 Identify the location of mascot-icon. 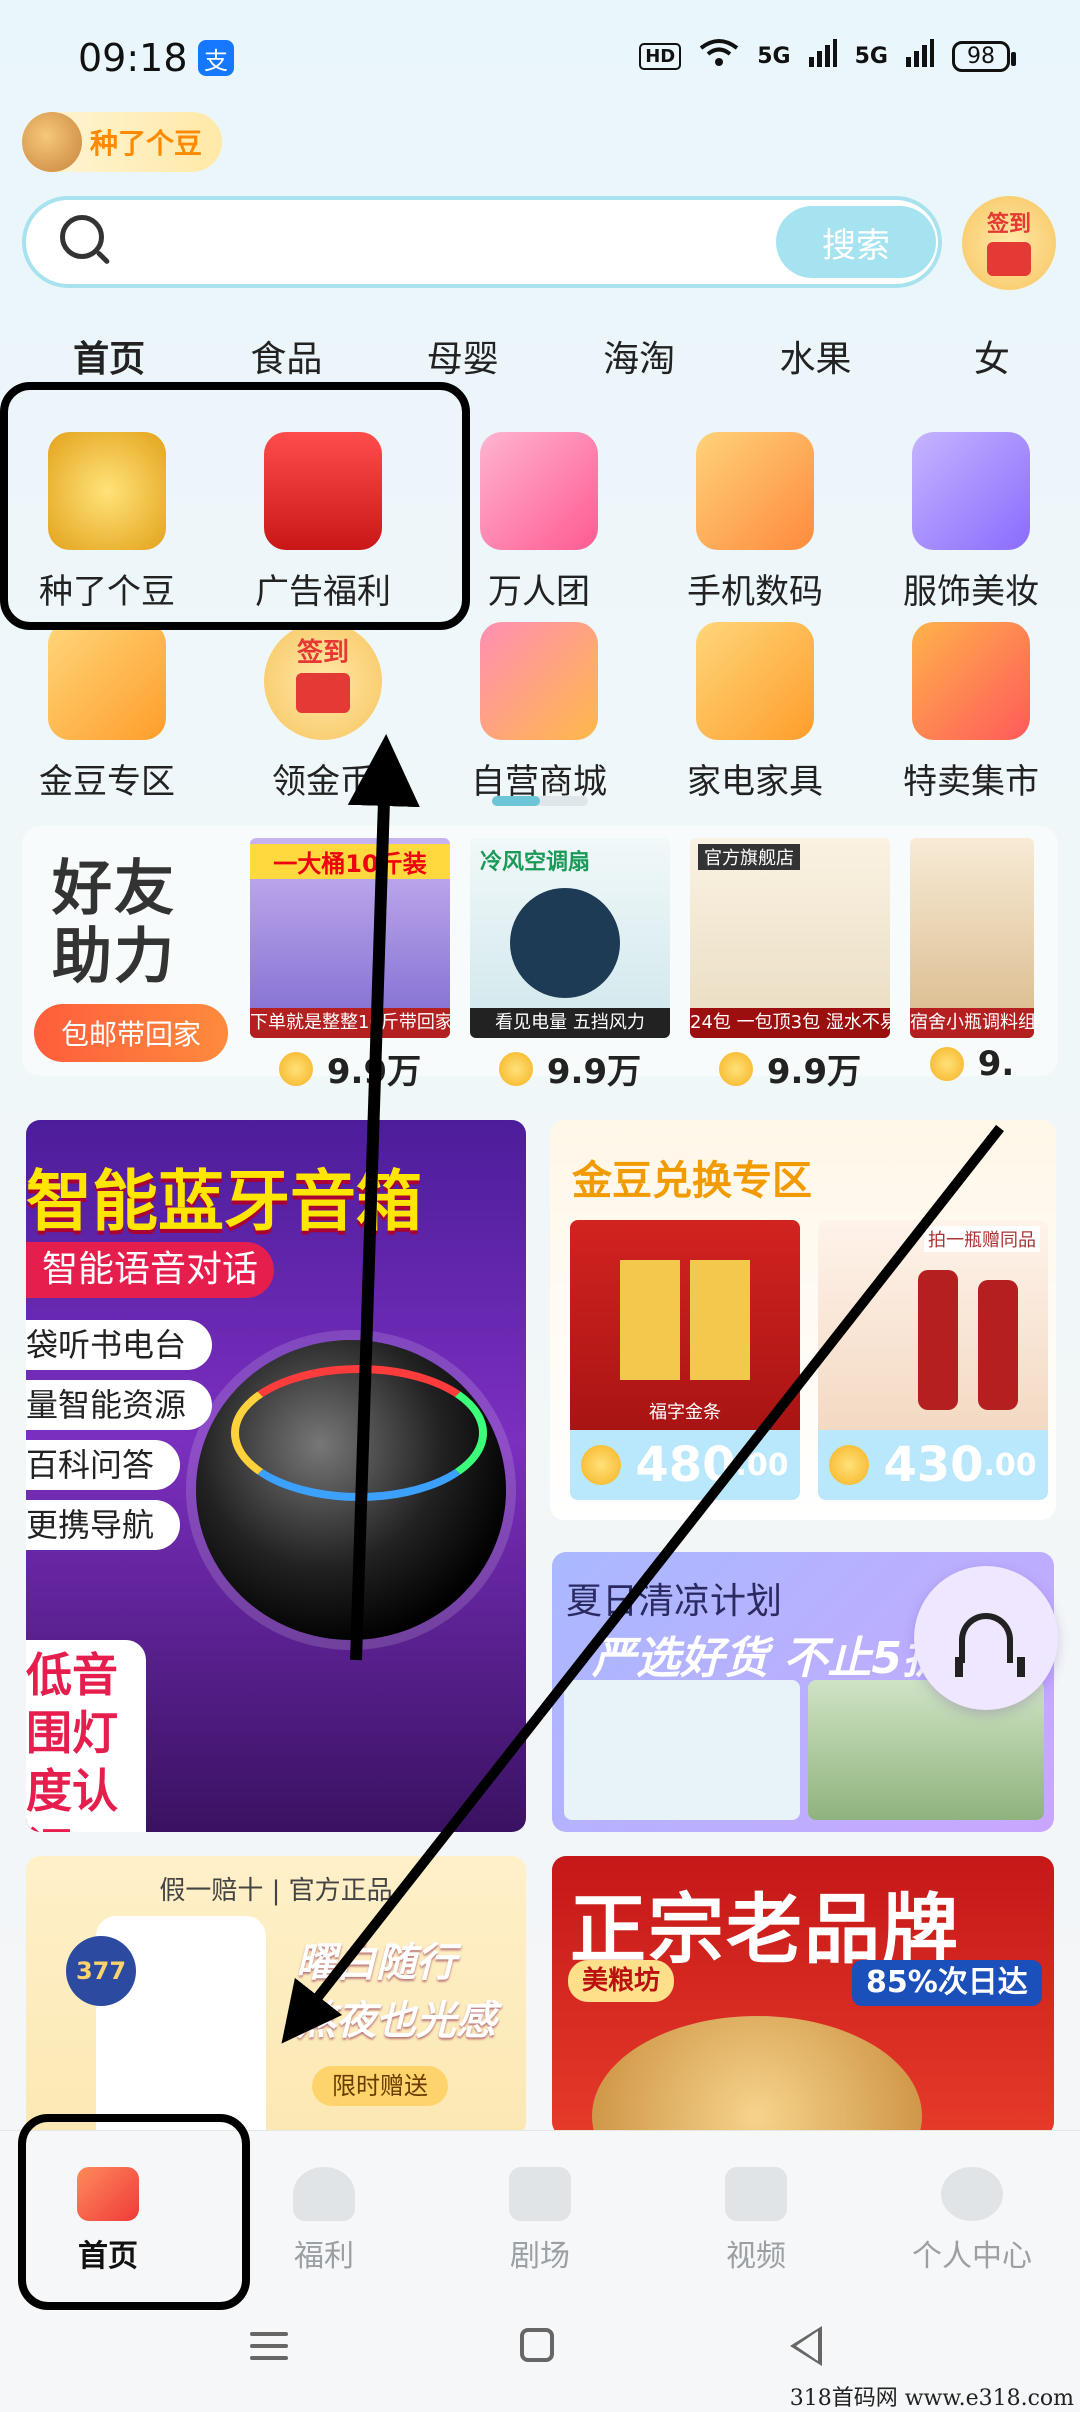
(52, 142).